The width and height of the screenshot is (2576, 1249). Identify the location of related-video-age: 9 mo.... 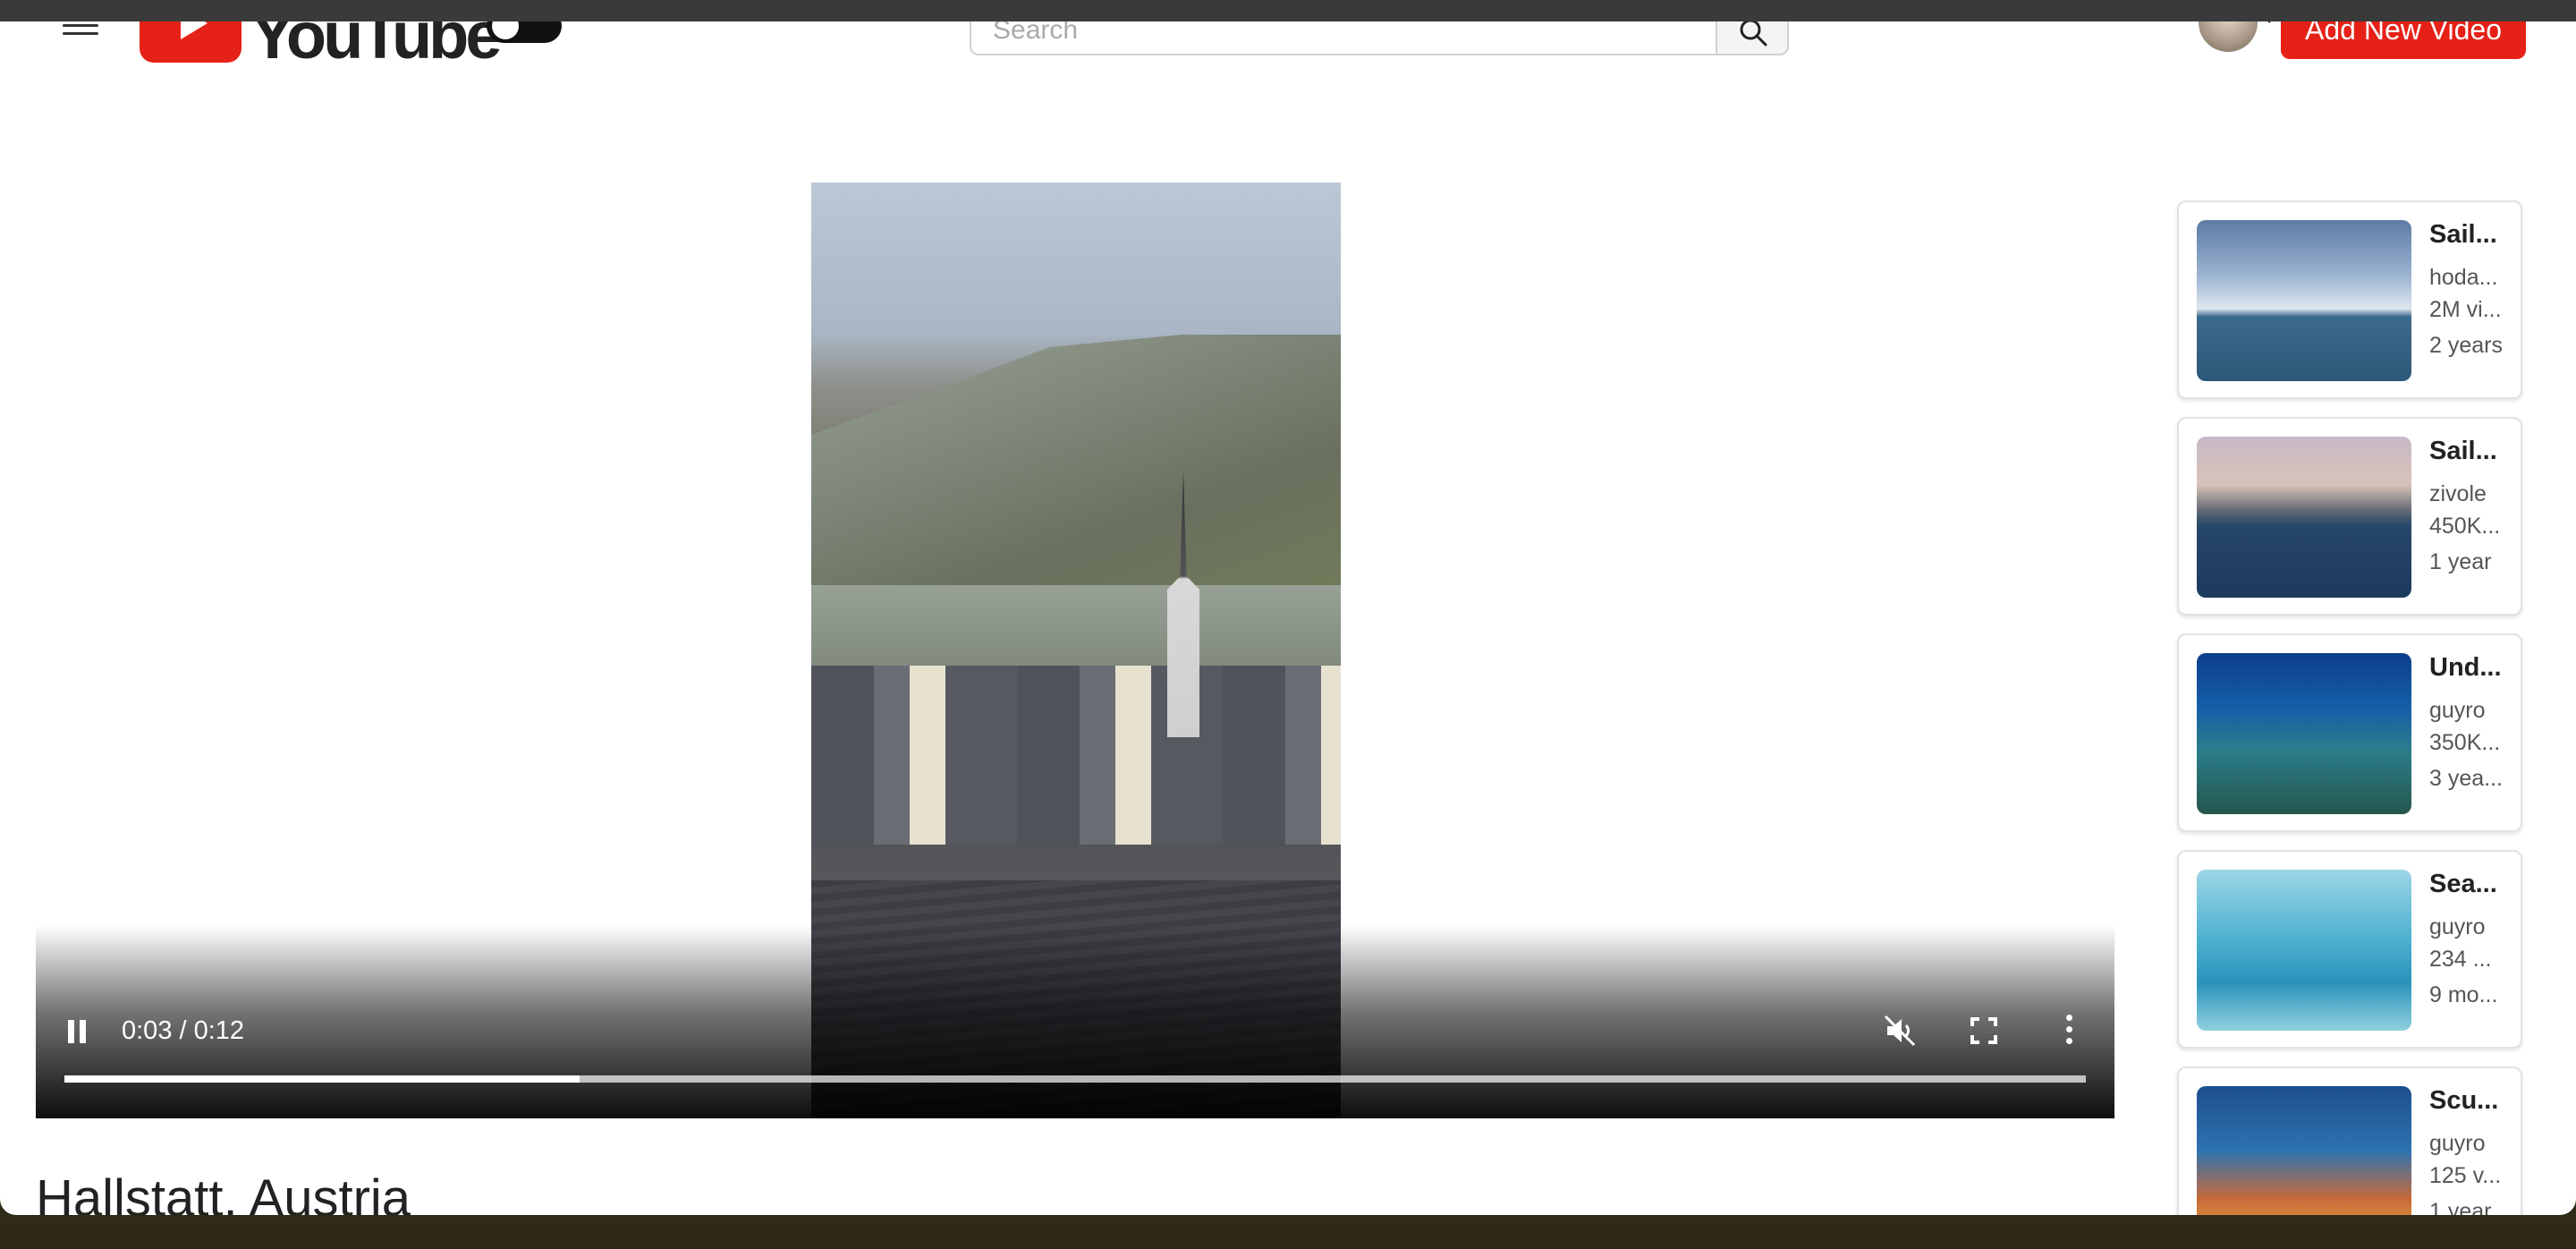
(2463, 995).